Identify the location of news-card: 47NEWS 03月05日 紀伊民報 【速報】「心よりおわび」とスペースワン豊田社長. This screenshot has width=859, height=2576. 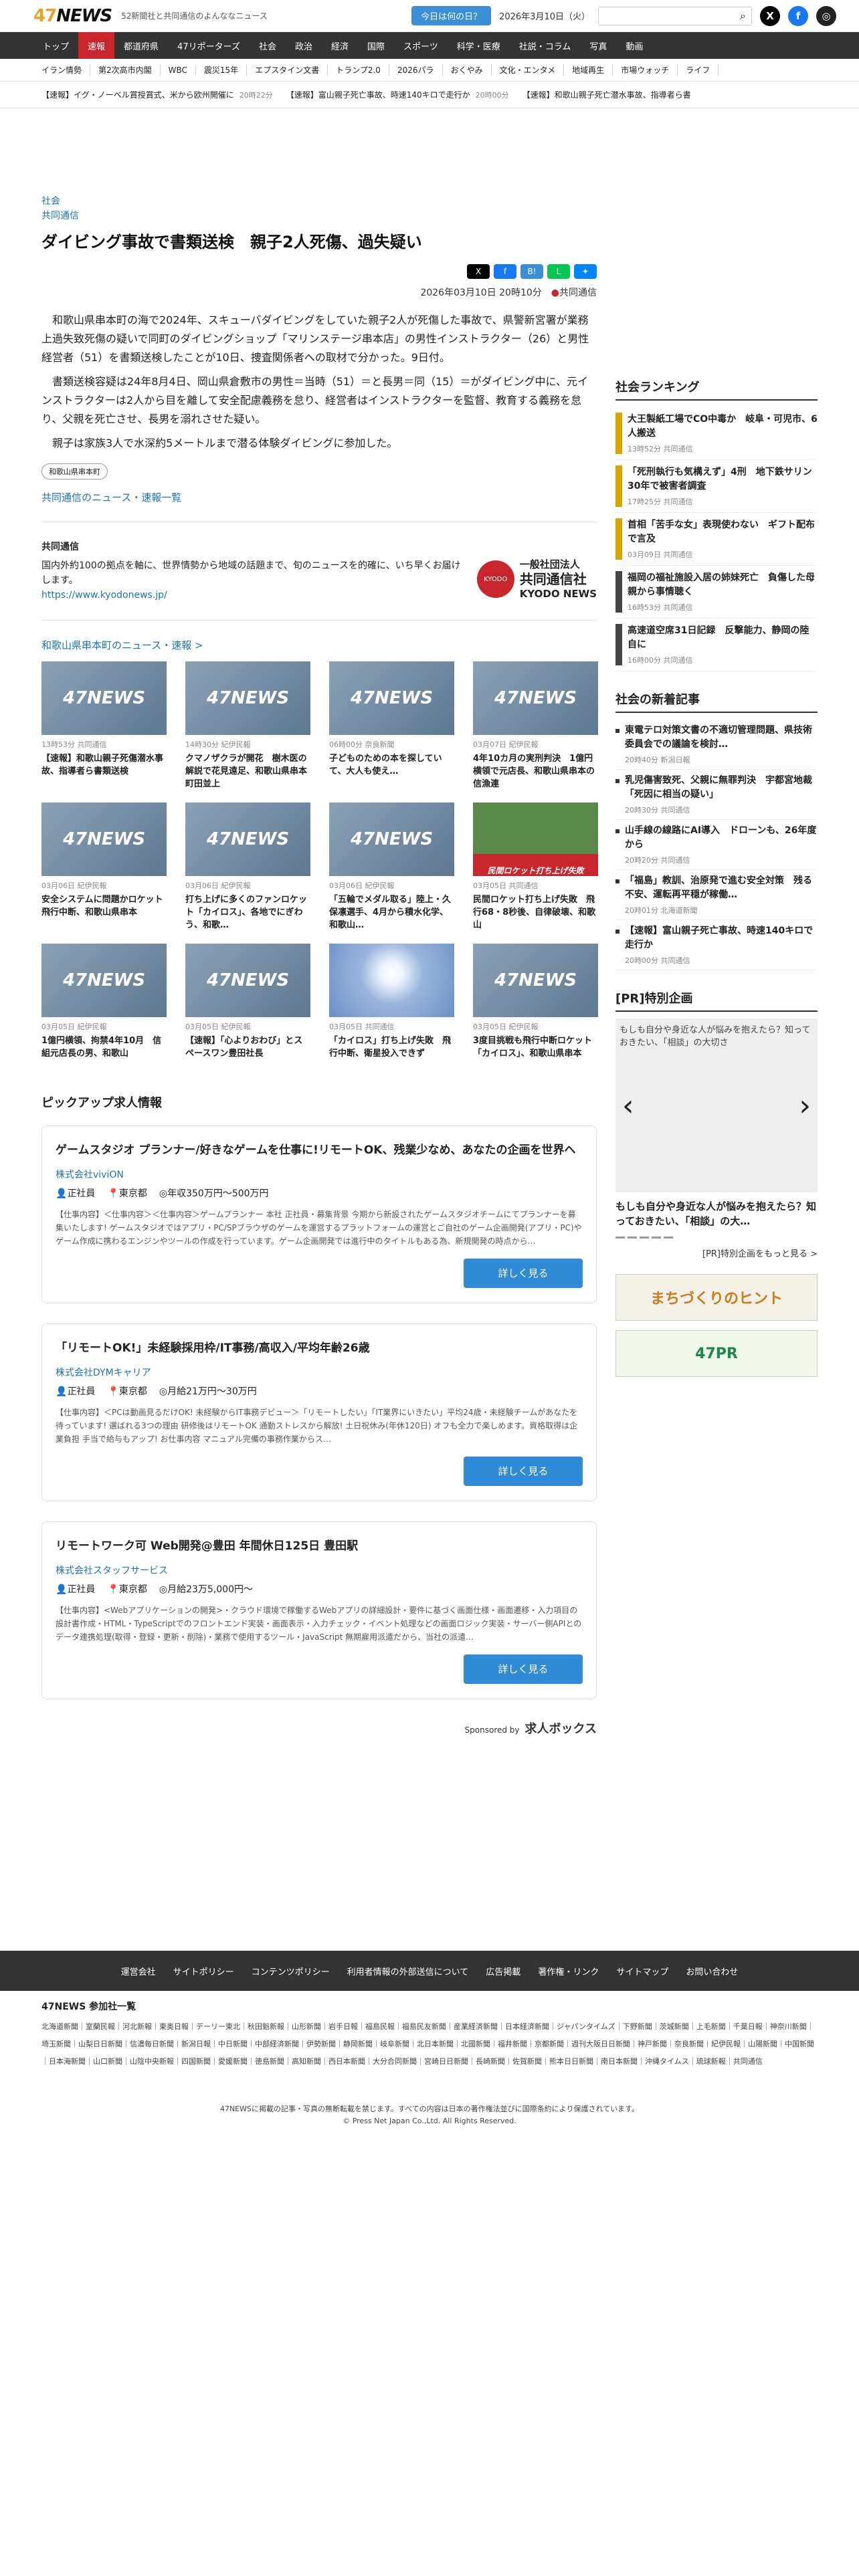
(248, 1002).